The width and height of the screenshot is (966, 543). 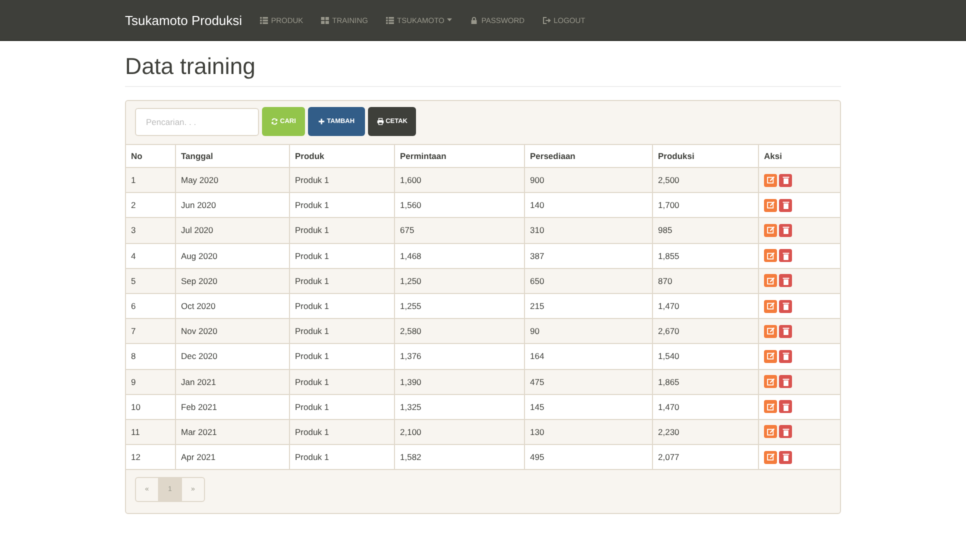 What do you see at coordinates (459, 381) in the screenshot?
I see `table-cell: 1,390` at bounding box center [459, 381].